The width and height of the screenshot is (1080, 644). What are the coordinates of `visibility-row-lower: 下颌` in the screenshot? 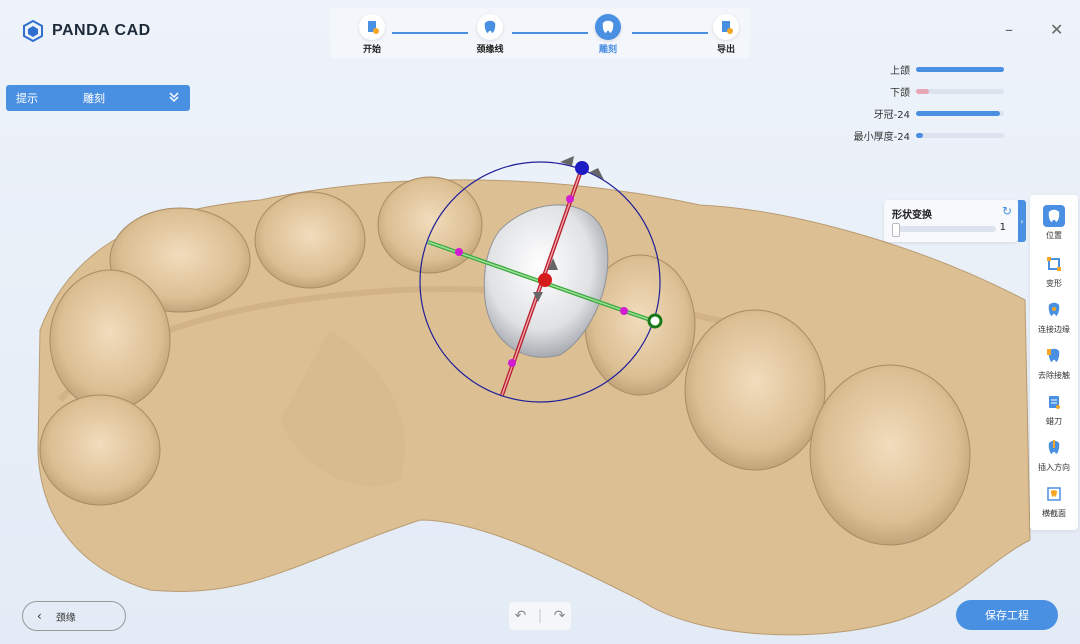 It's located at (924, 91).